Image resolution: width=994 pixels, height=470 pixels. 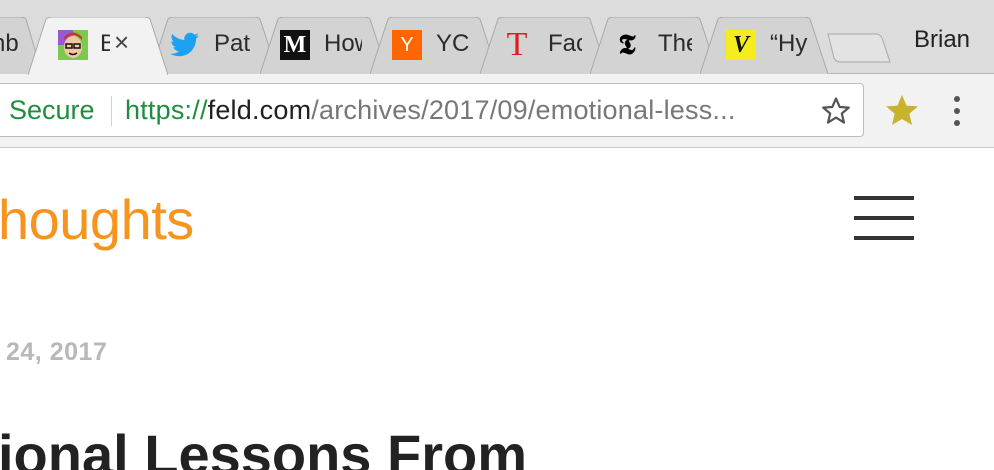 I want to click on hamburger-menu-icon, so click(x=884, y=219).